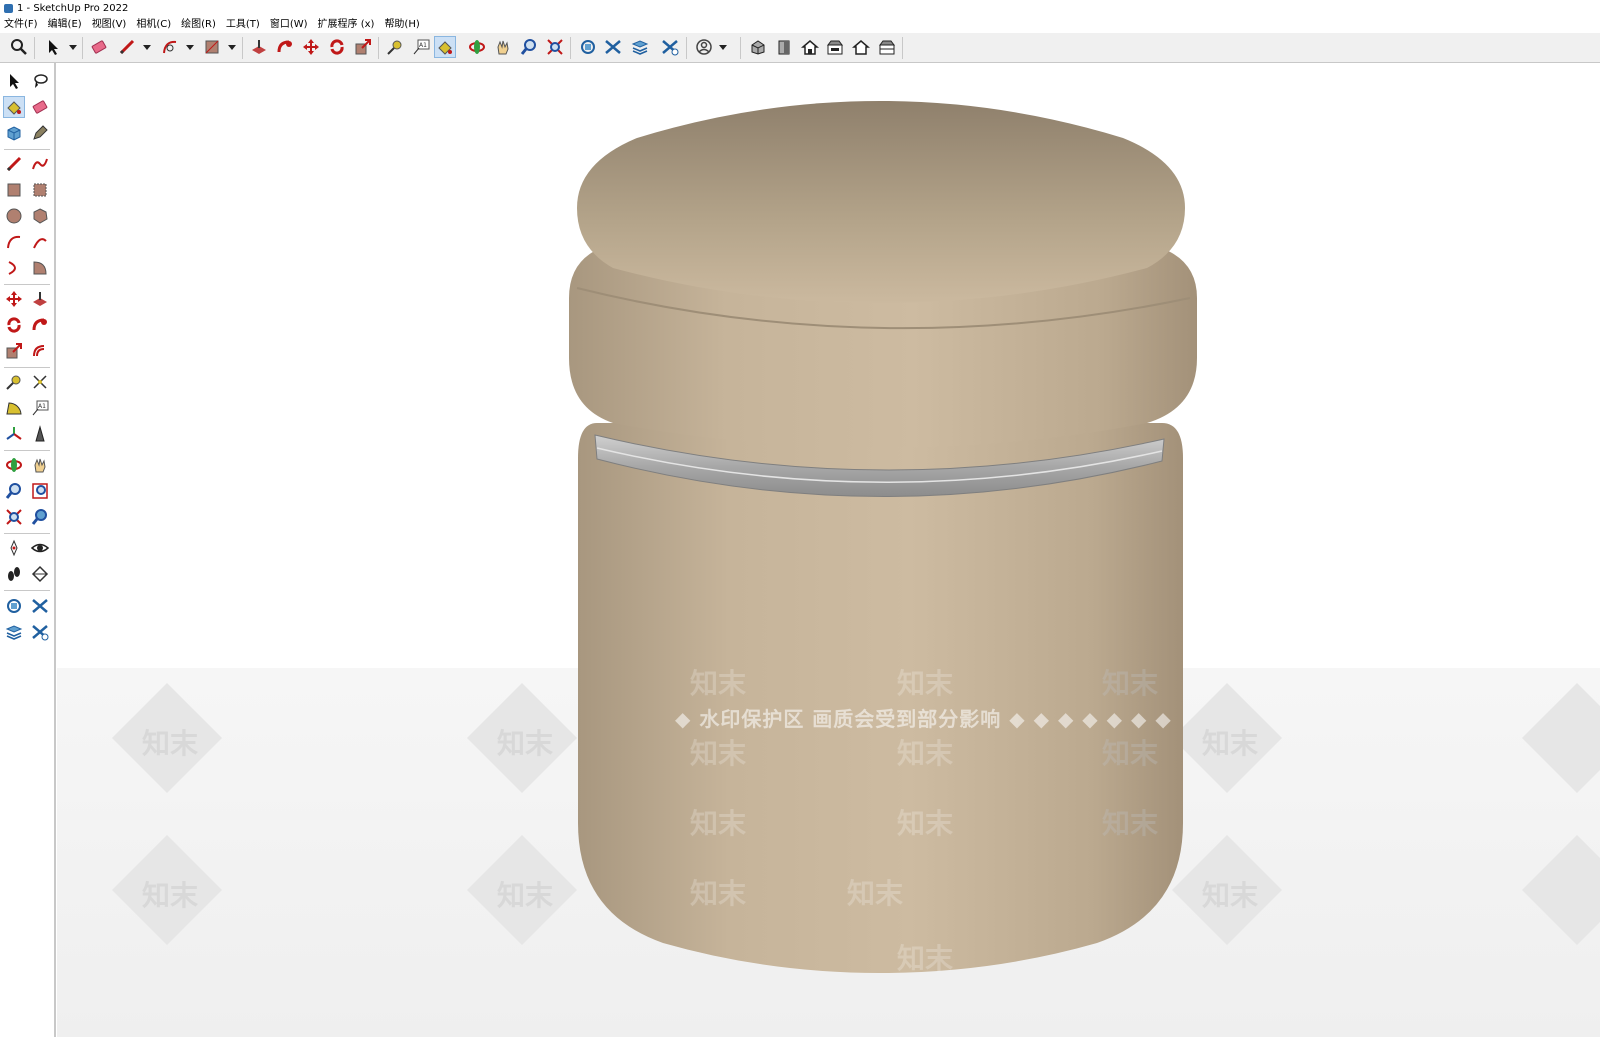 The width and height of the screenshot is (1600, 1037). Describe the element at coordinates (835, 47) in the screenshot. I see `right-view-icon` at that location.